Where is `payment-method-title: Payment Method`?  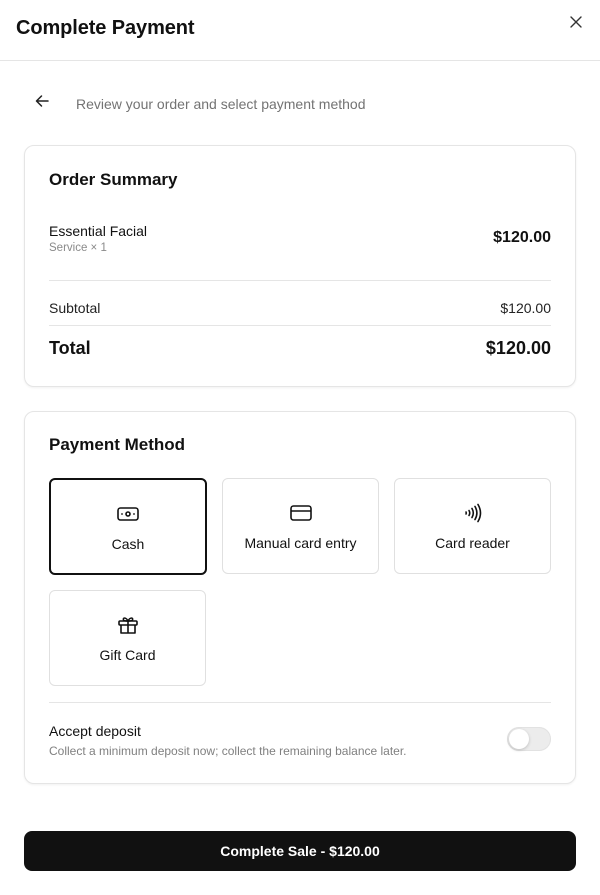 payment-method-title: Payment Method is located at coordinates (117, 444).